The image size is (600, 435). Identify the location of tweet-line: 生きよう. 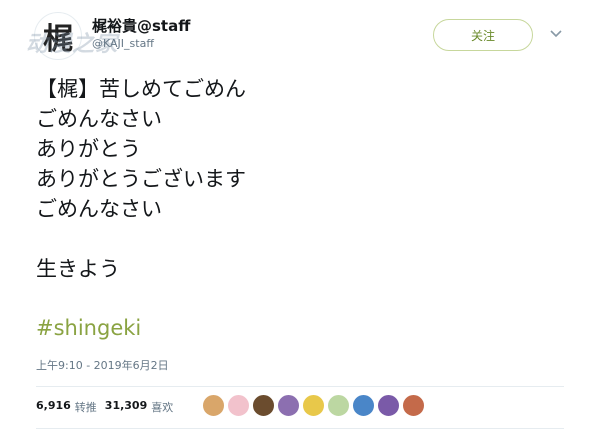
(78, 269).